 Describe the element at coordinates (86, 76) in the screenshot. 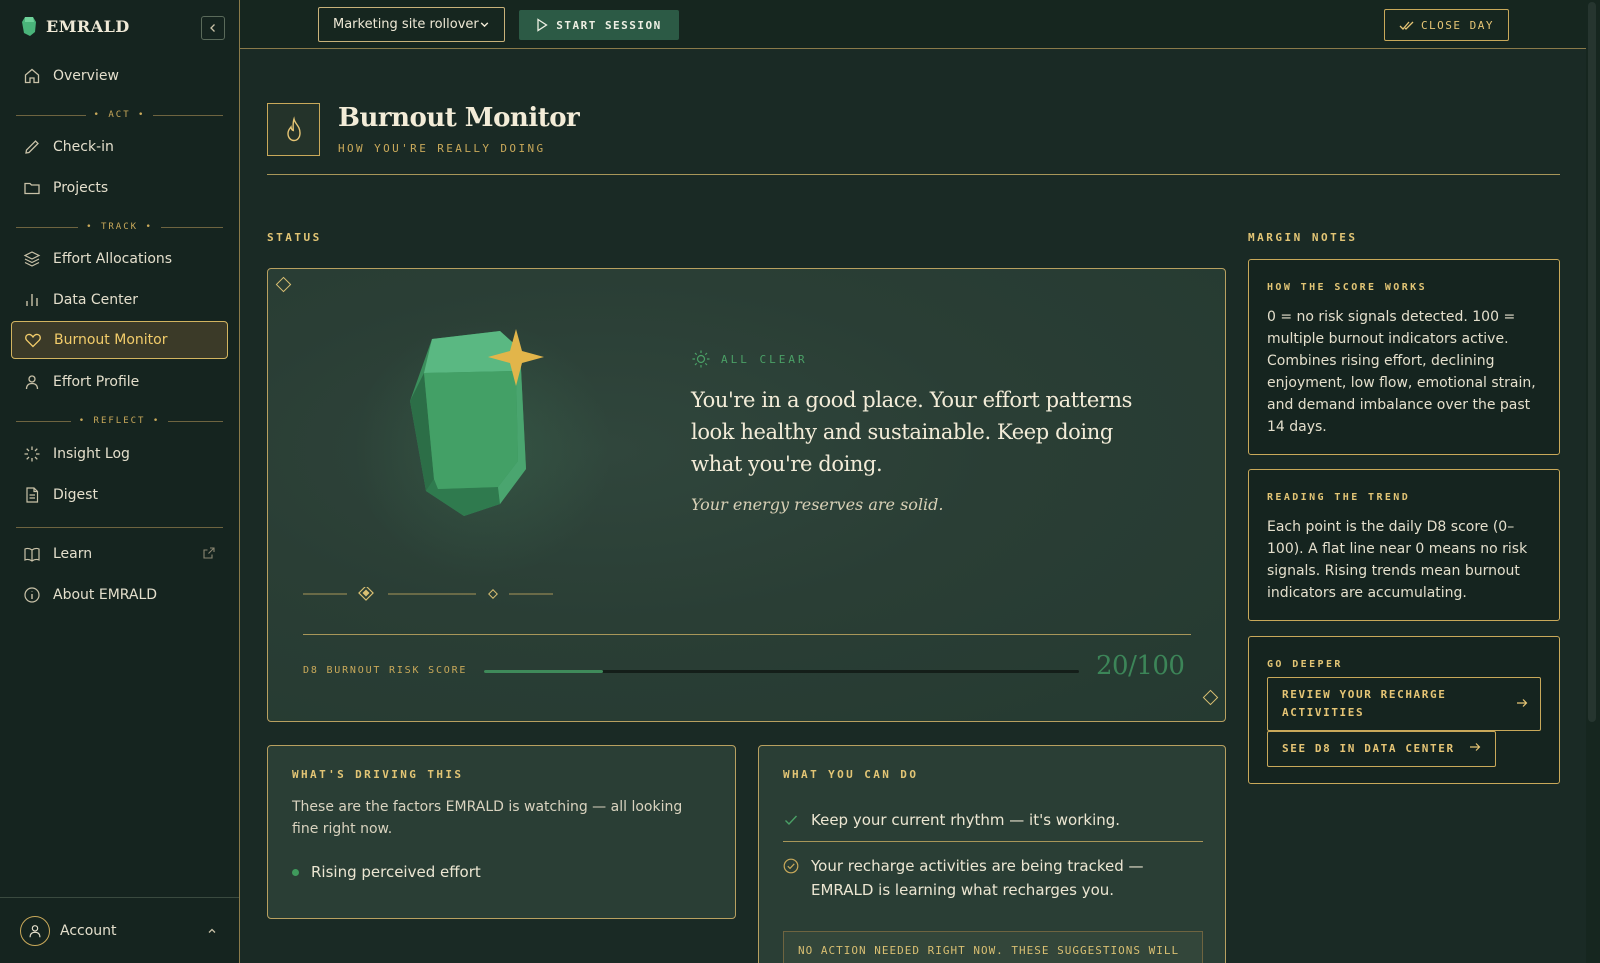

I see `sidebar-item-label: Overview` at that location.